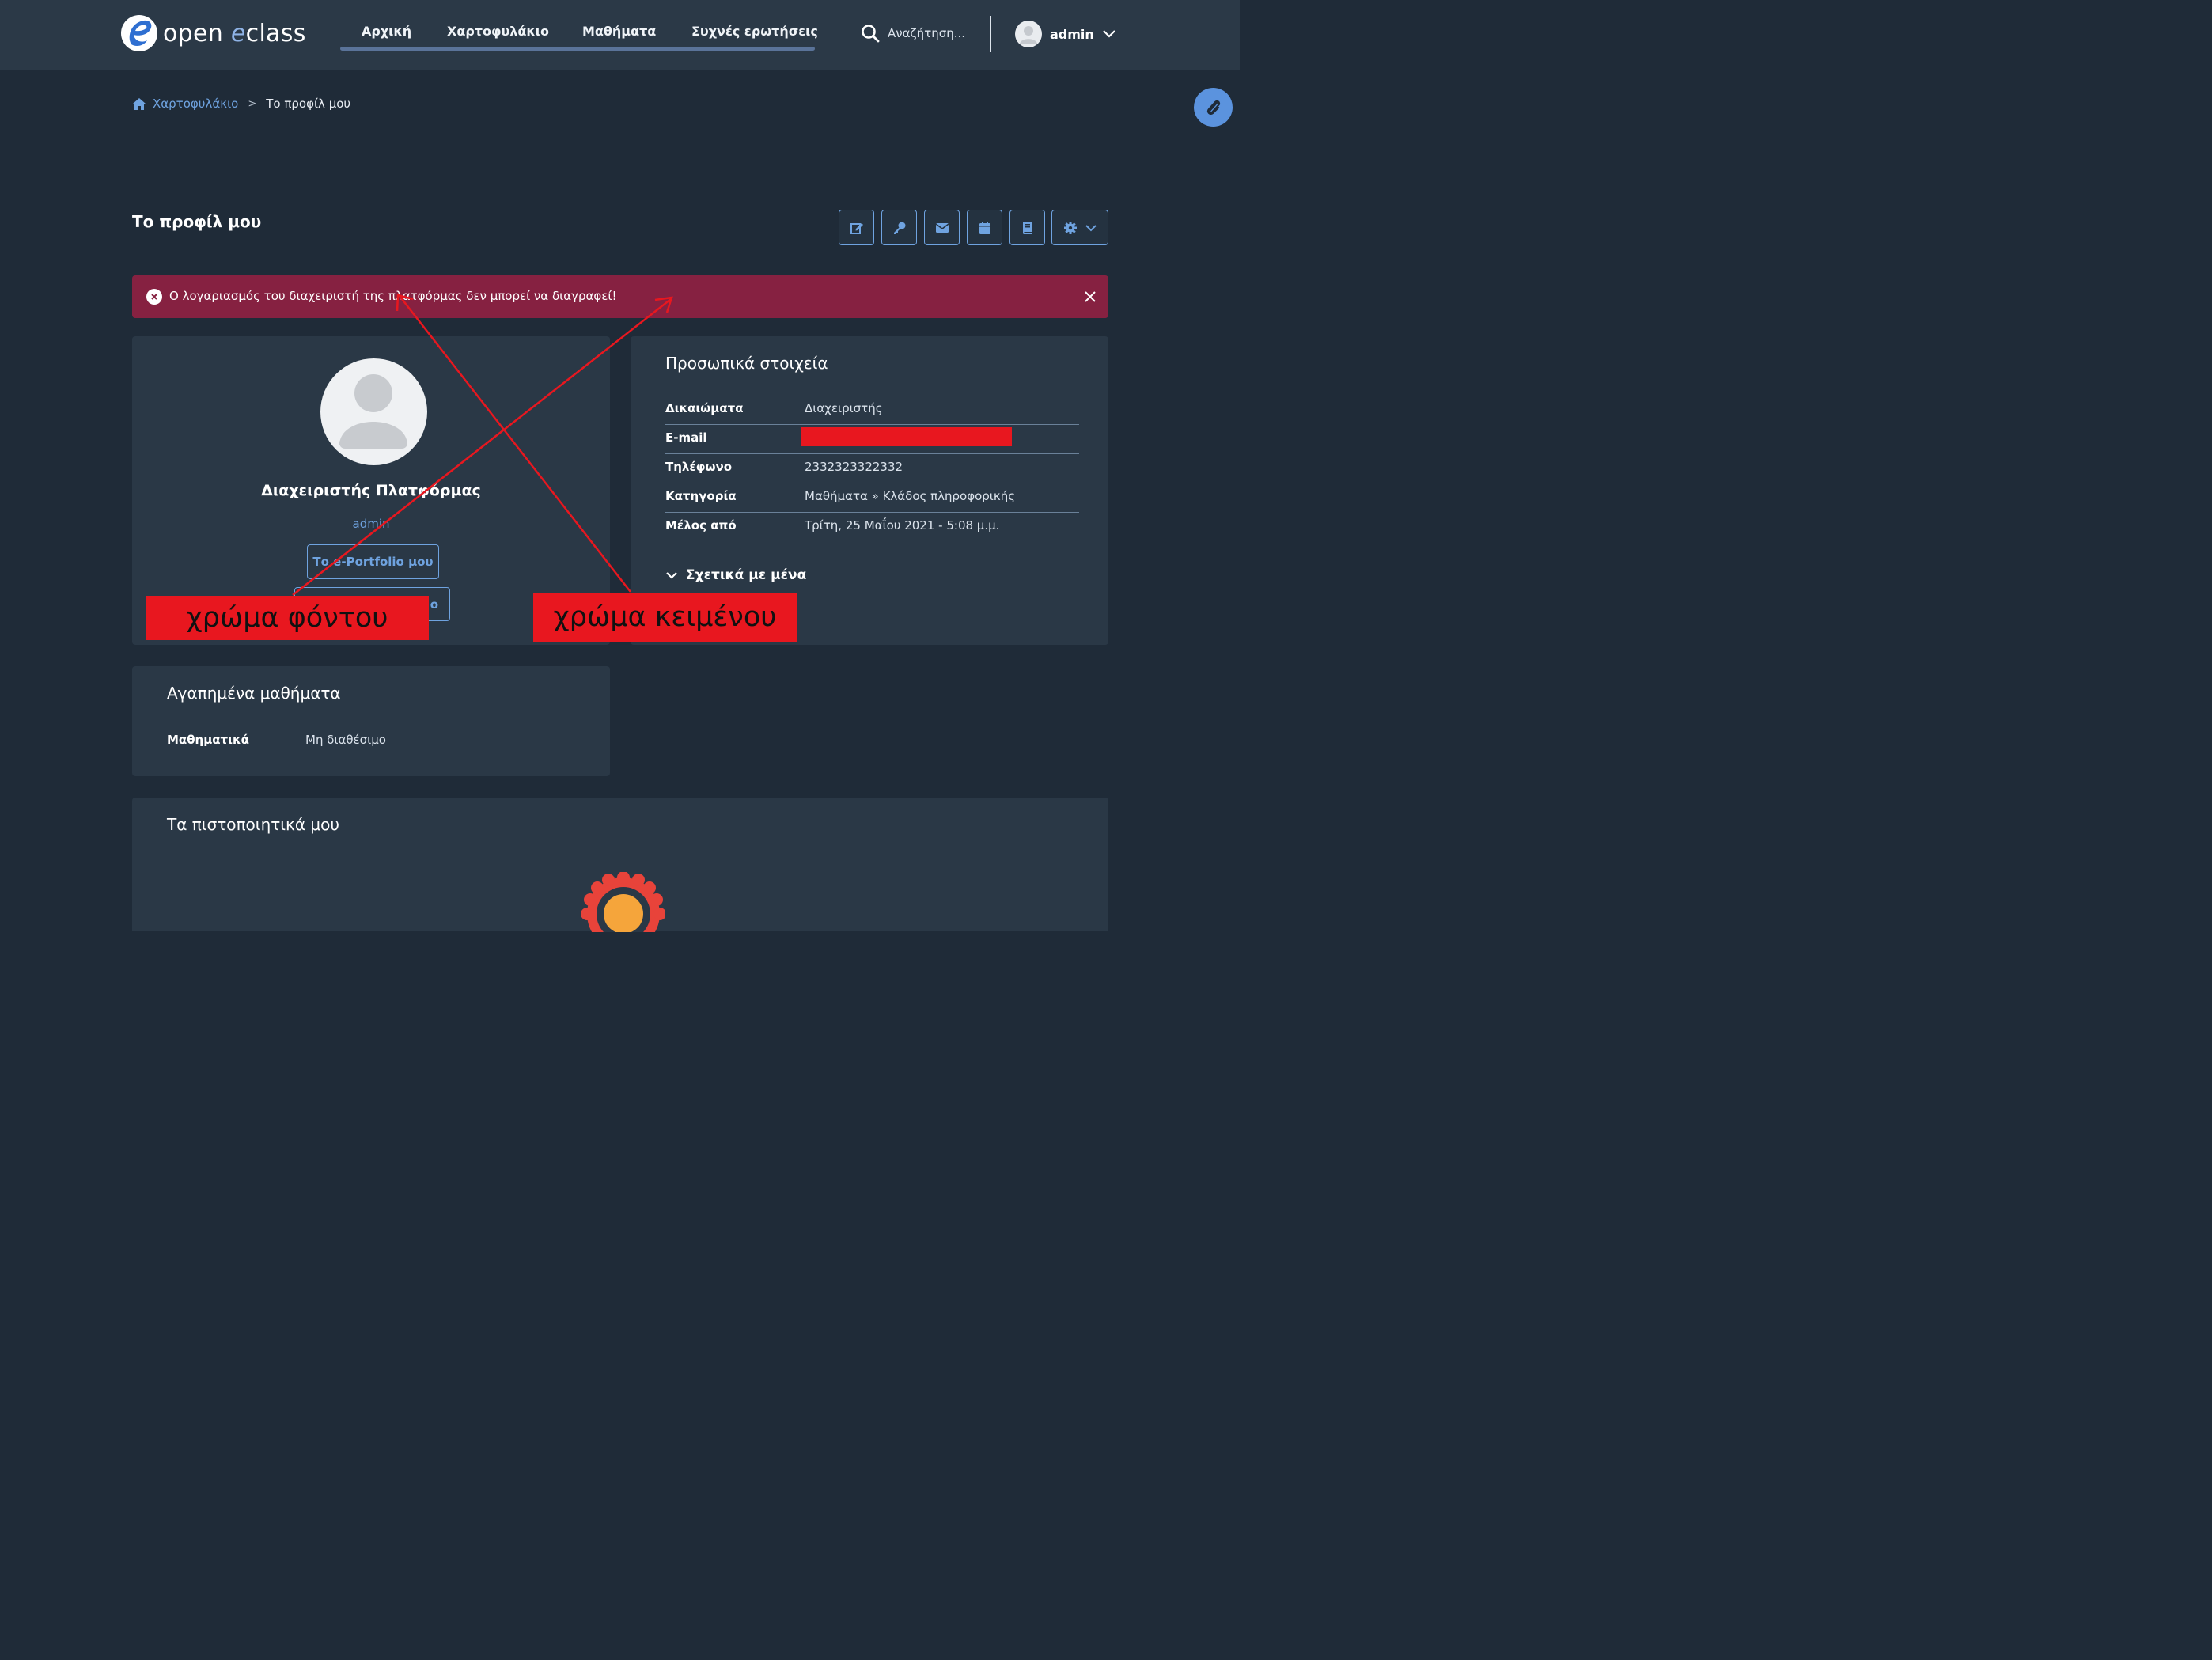 The image size is (2212, 1660). What do you see at coordinates (1072, 34) in the screenshot?
I see `user-name: admin` at bounding box center [1072, 34].